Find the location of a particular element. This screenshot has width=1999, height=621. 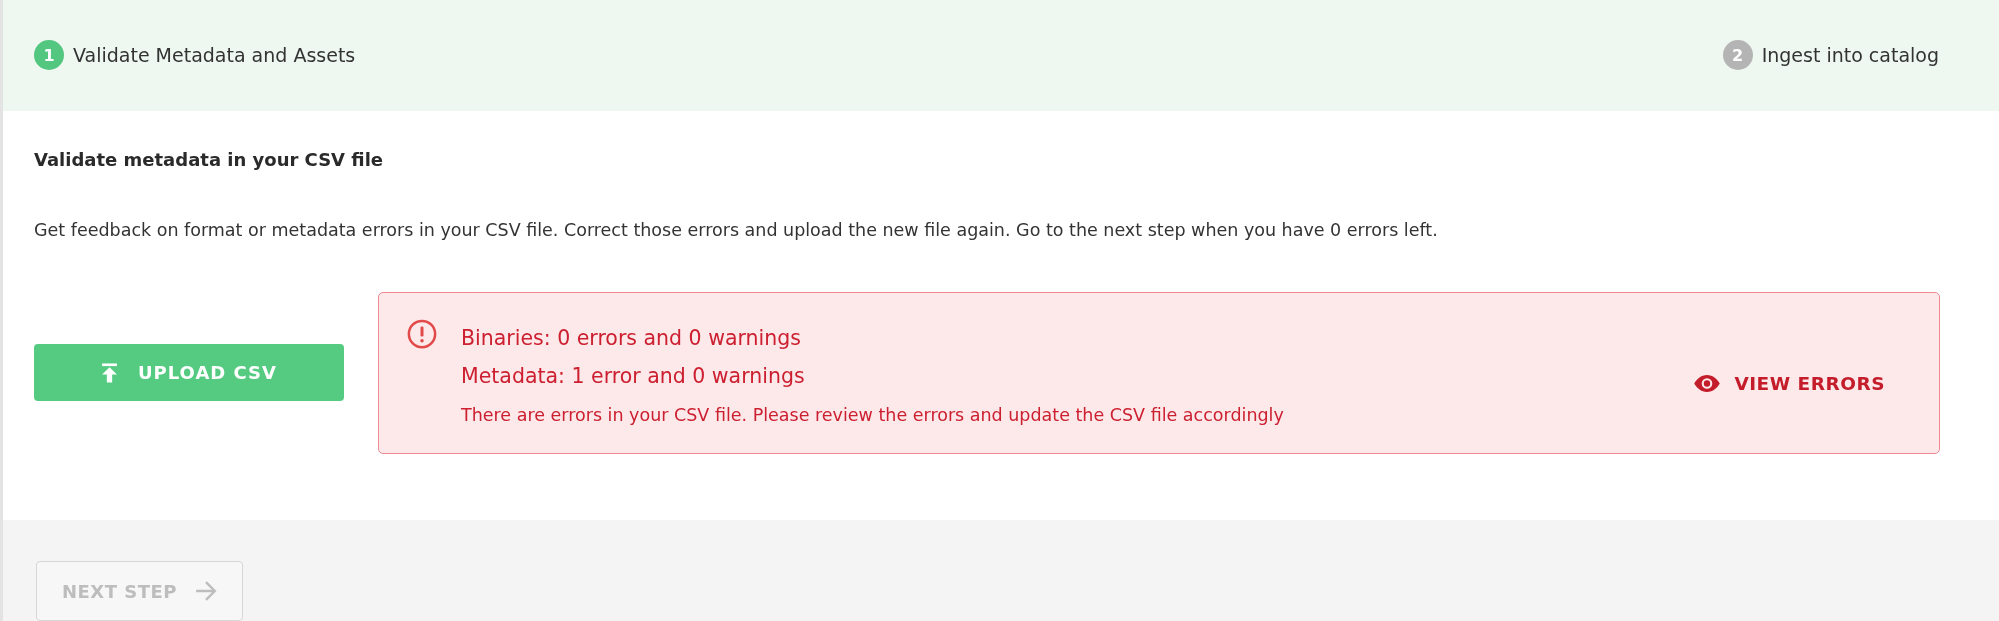

alert-summary: Metadata: 1 error and 0 warnings is located at coordinates (633, 376).